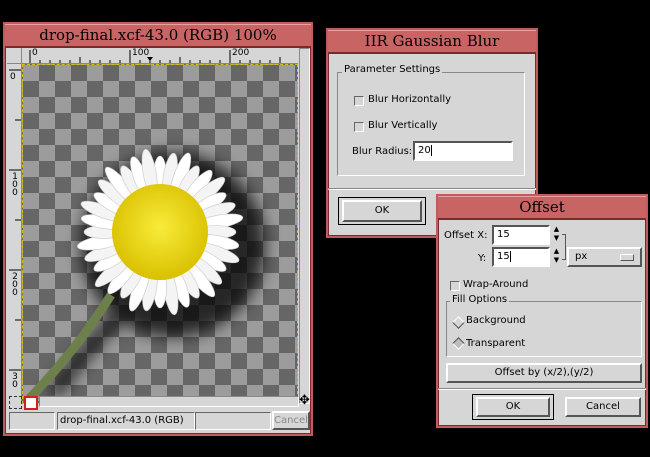 This screenshot has width=650, height=457. I want to click on parameter-frame-title: Parameter Settings, so click(392, 69).